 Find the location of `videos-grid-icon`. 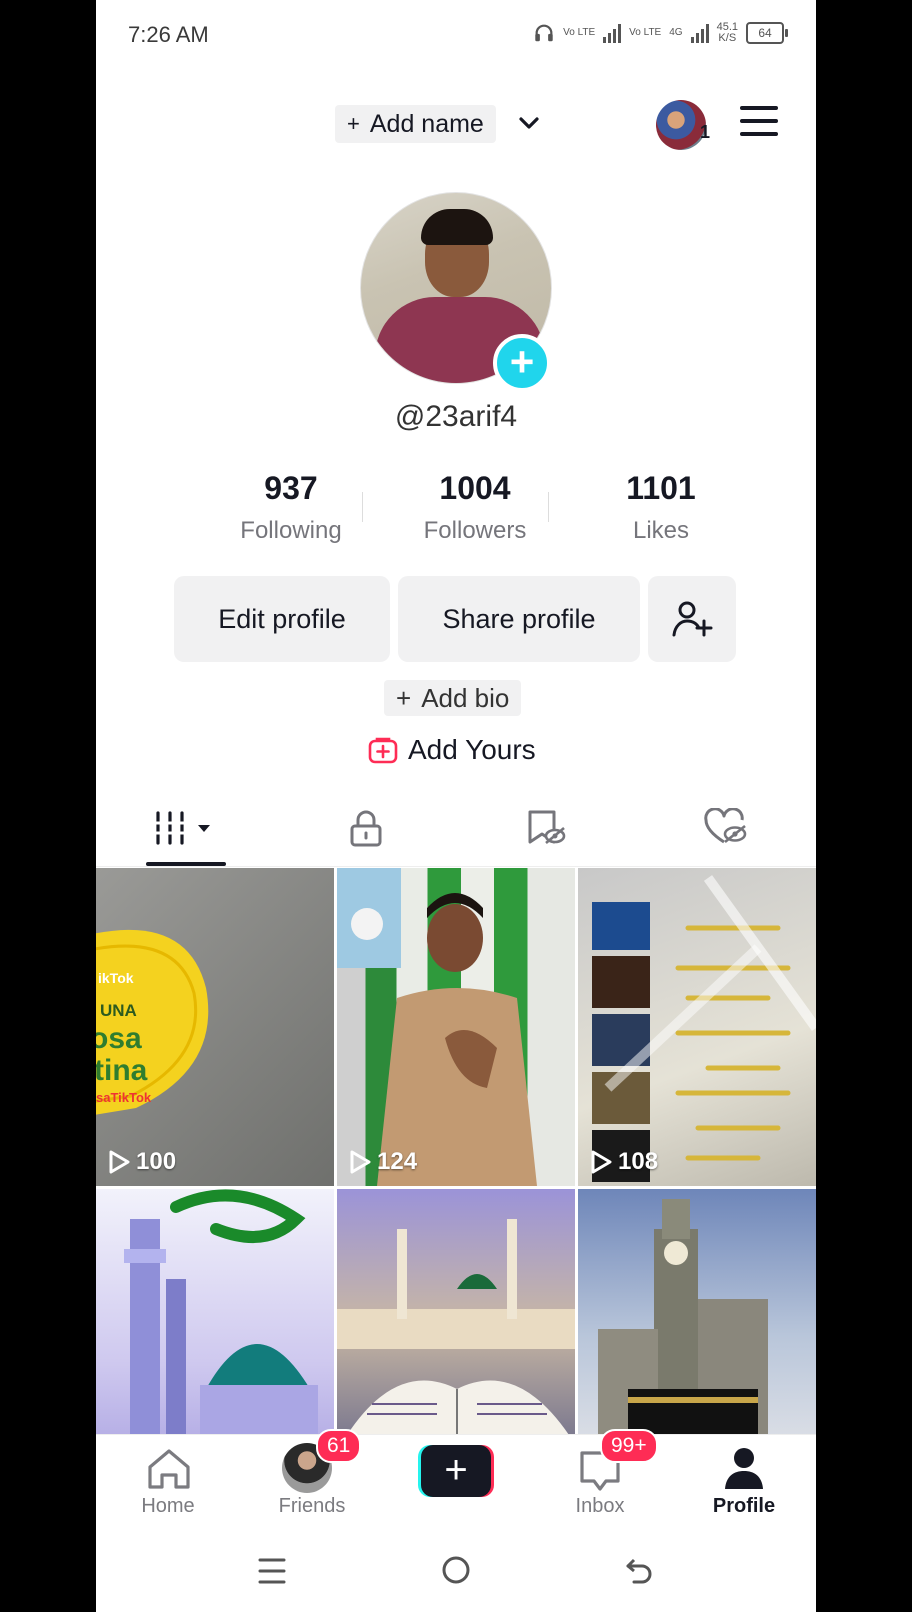

videos-grid-icon is located at coordinates (182, 828).